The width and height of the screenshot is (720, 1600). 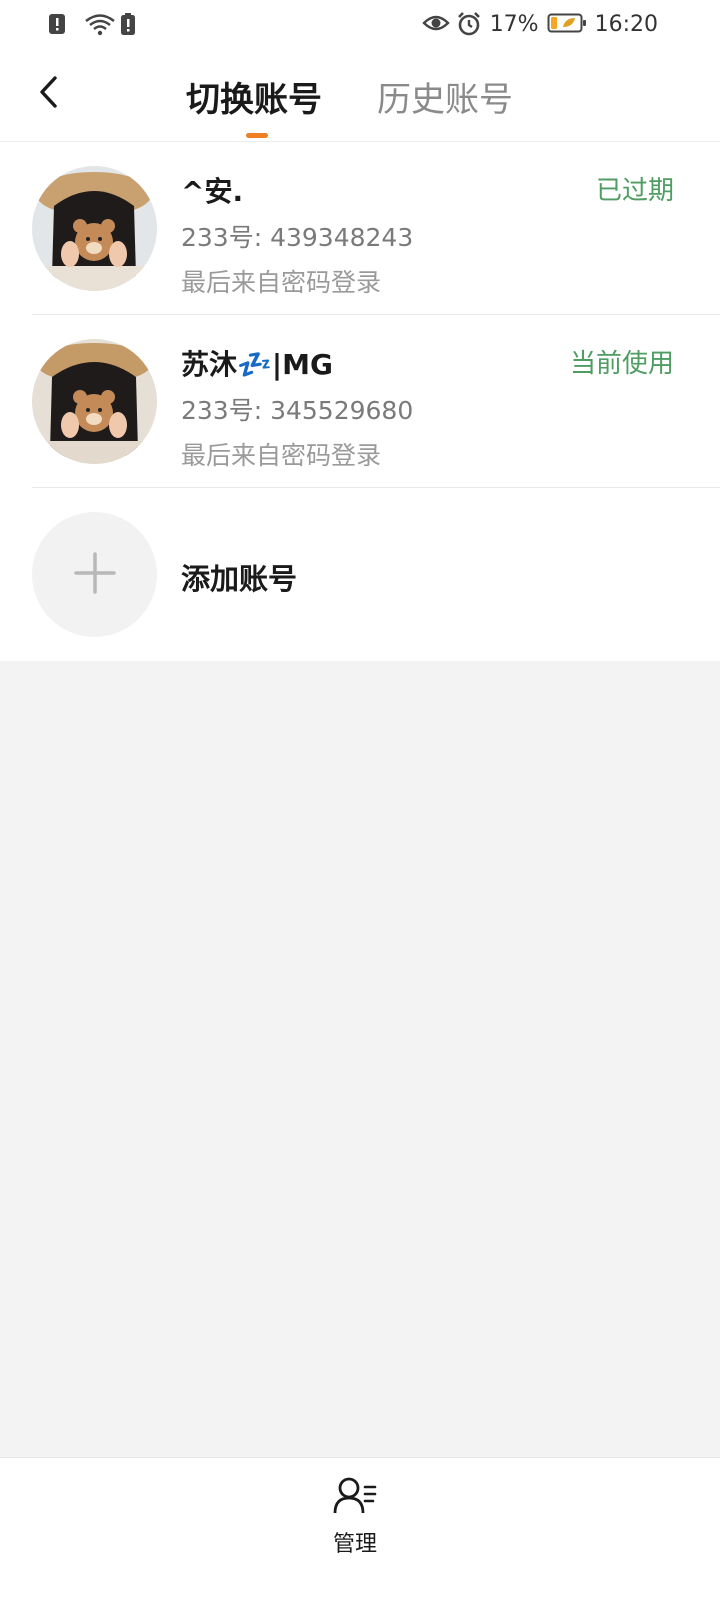 What do you see at coordinates (539, 24) in the screenshot?
I see `status-right-icons: 17% 16:20` at bounding box center [539, 24].